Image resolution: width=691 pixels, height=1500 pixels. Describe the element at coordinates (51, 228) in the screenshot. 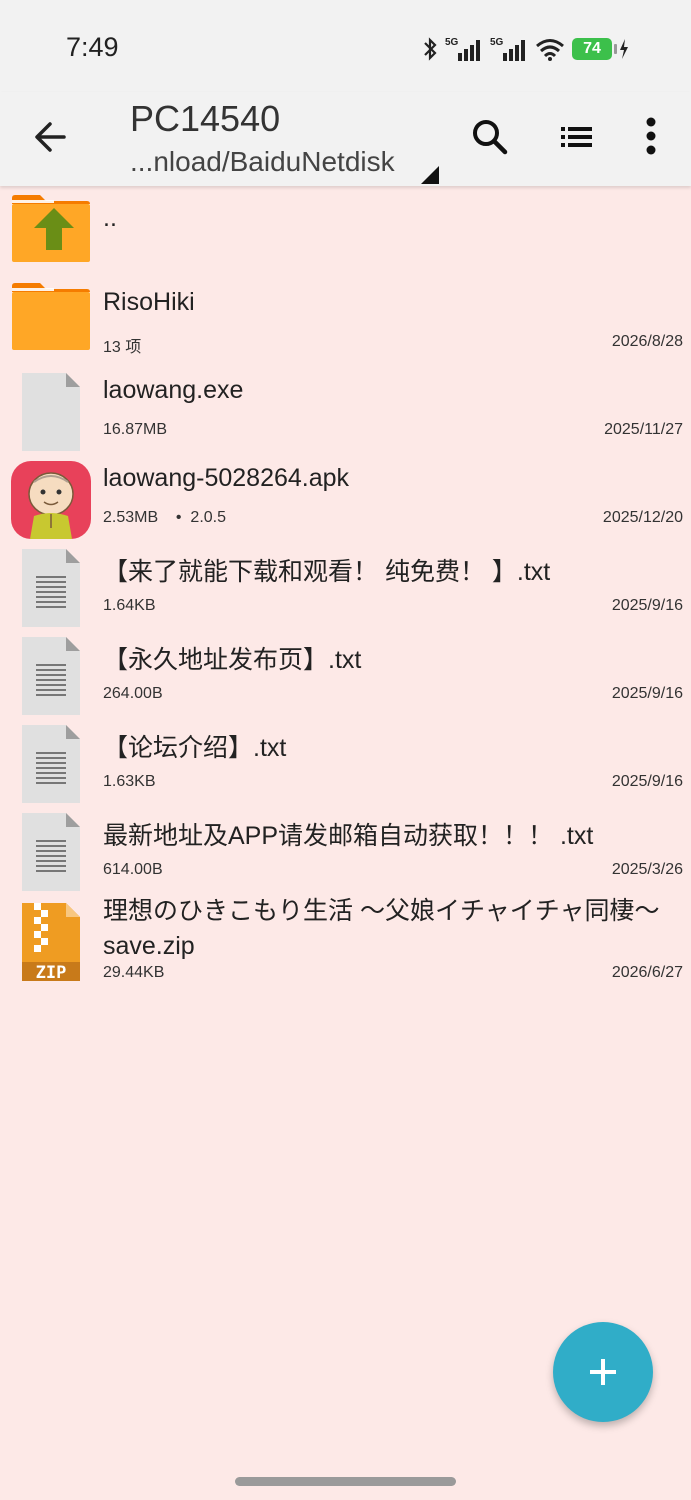

I see `folder-up-icon` at that location.